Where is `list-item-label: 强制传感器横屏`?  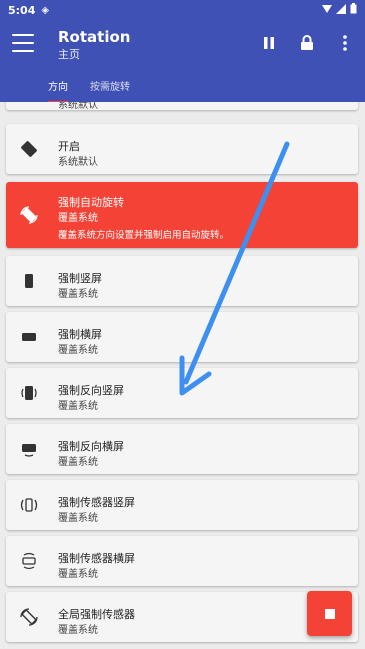 list-item-label: 强制传感器横屏 is located at coordinates (96, 558).